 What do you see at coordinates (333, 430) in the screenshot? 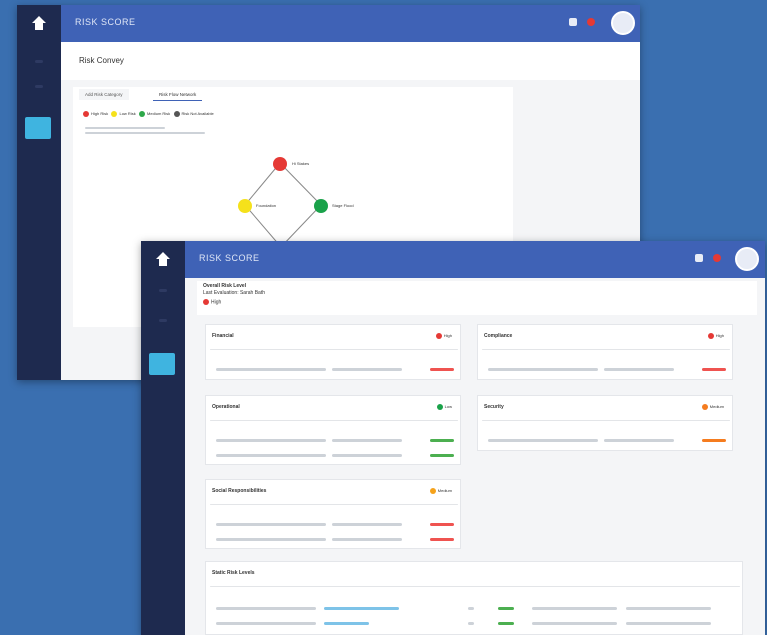
I see `card-operational: Operational Low` at bounding box center [333, 430].